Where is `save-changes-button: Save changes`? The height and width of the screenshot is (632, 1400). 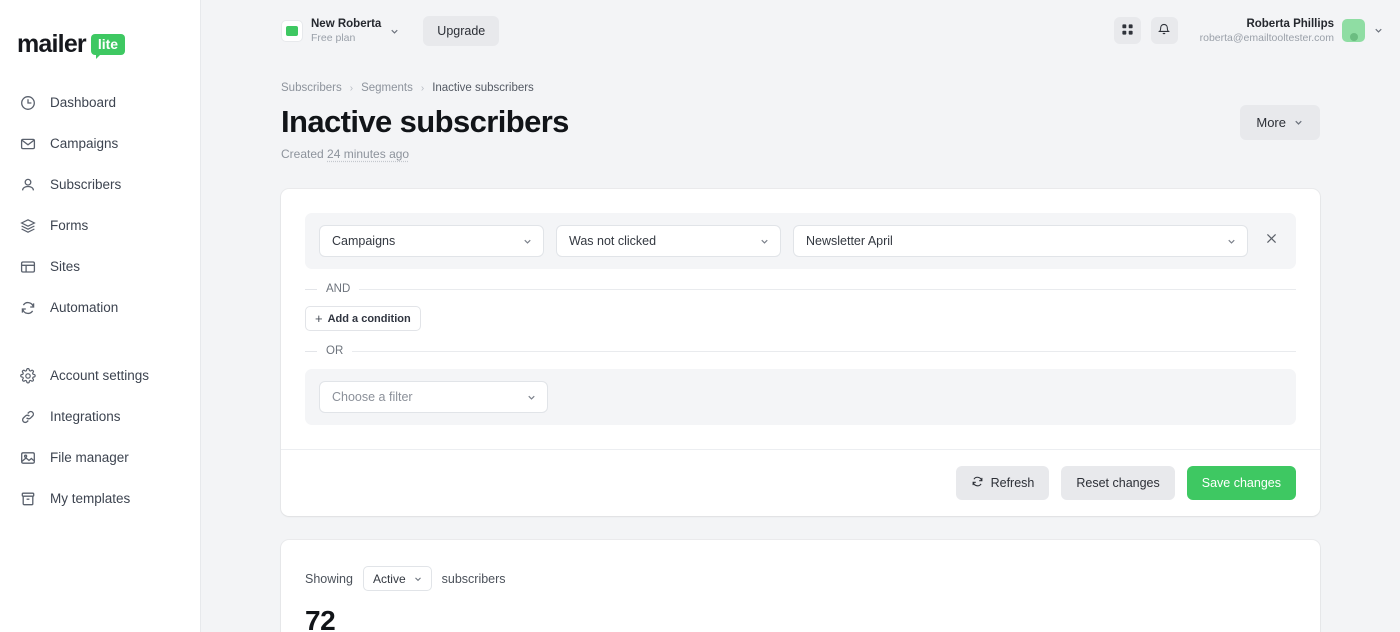
save-changes-button: Save changes is located at coordinates (1241, 483).